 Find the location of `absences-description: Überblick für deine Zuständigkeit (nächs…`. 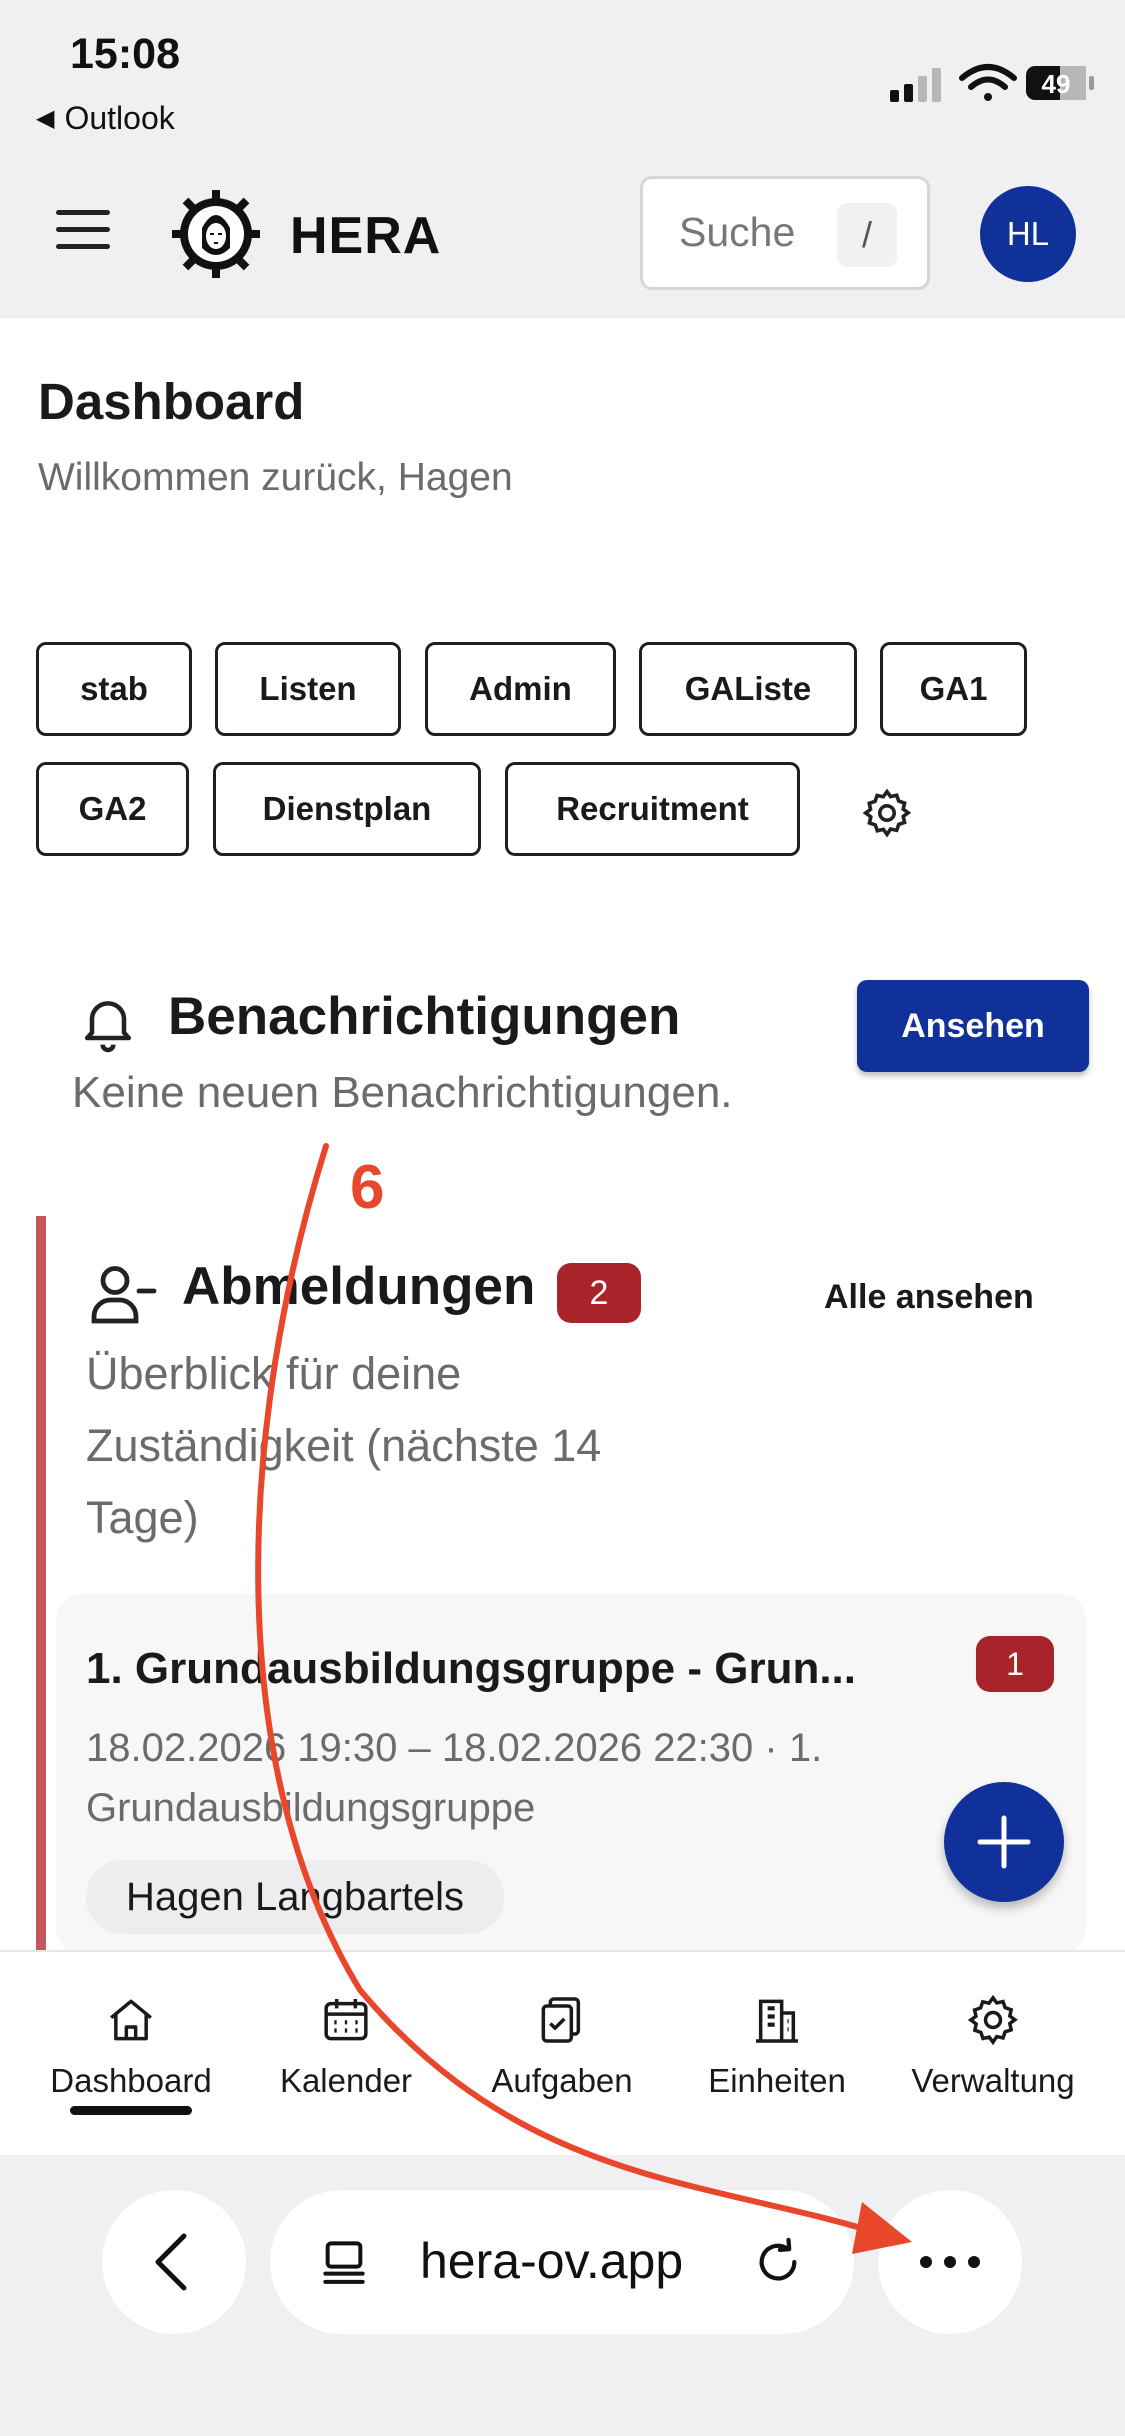

absences-description: Überblick für deine Zuständigkeit (nächs… is located at coordinates (344, 1445).